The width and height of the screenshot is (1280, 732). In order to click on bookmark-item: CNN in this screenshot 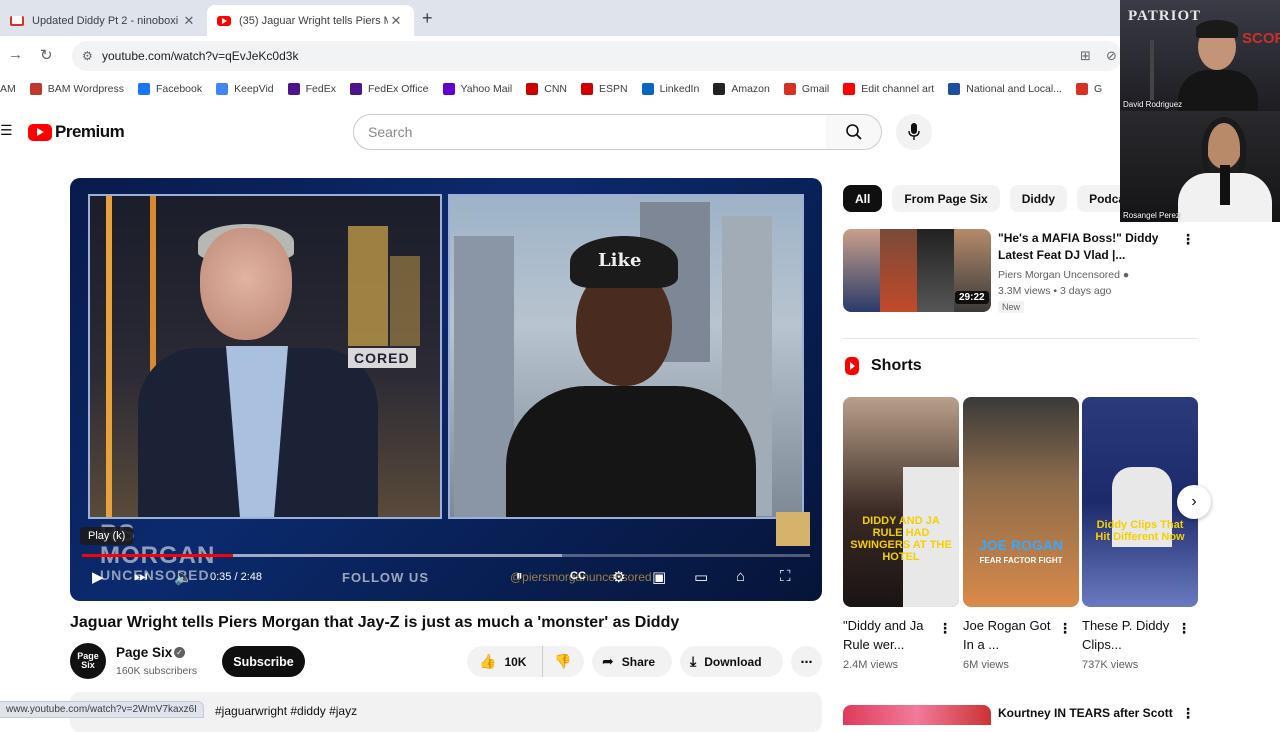, I will do `click(546, 89)`.